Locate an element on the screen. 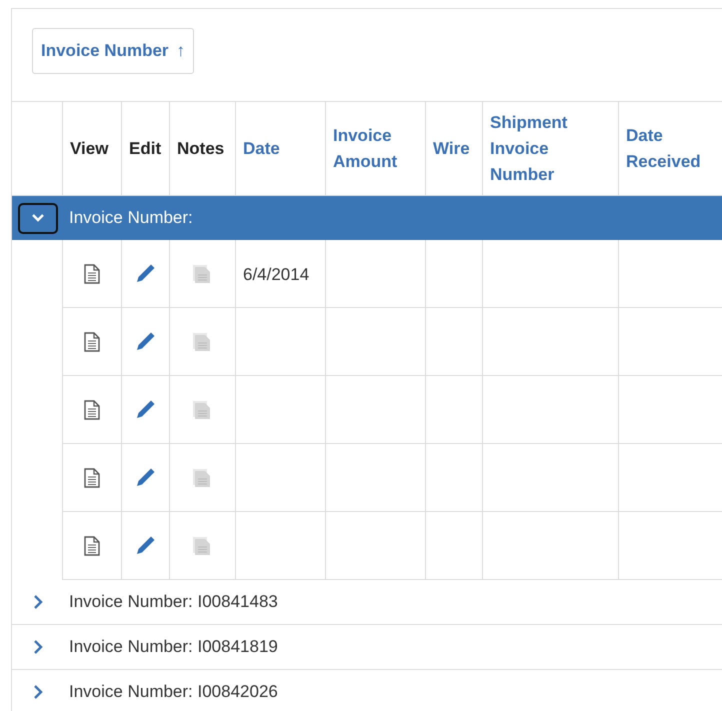  collapse-button is located at coordinates (38, 218).